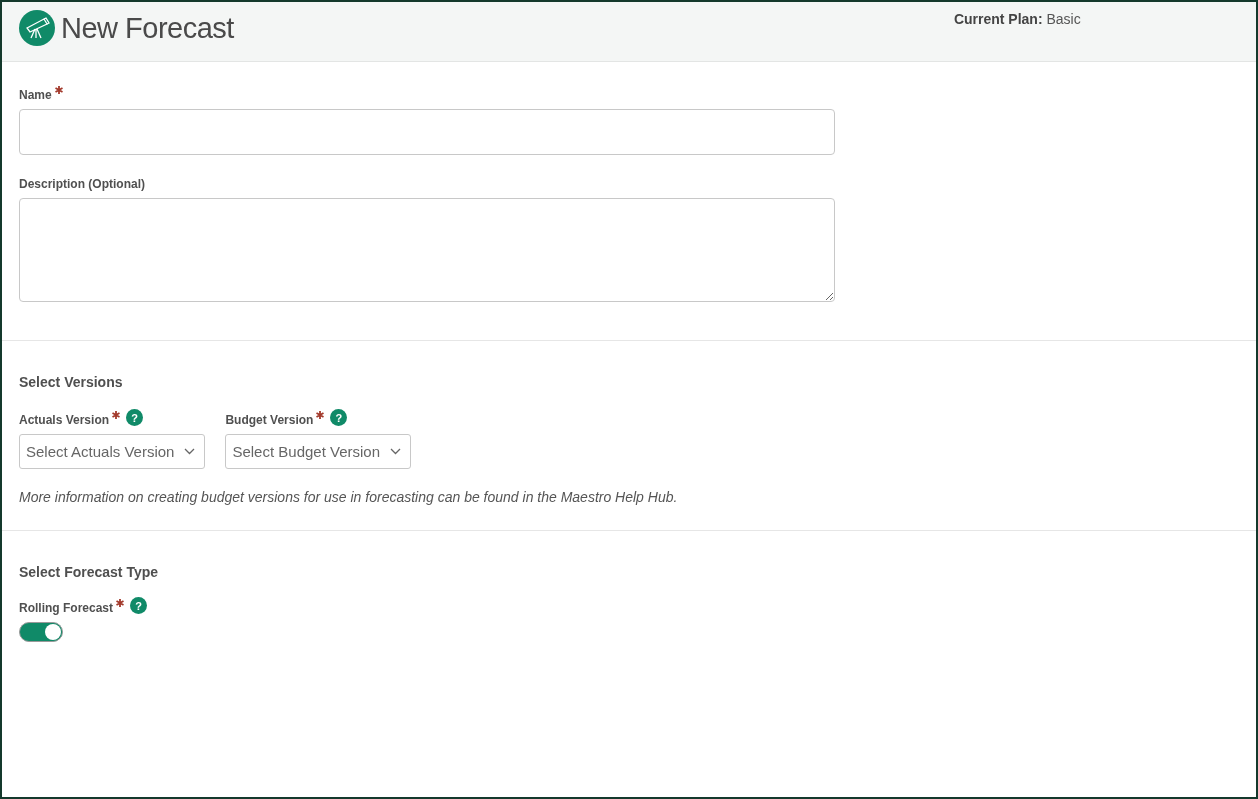 This screenshot has height=799, width=1258. I want to click on toggle-switch, so click(41, 632).